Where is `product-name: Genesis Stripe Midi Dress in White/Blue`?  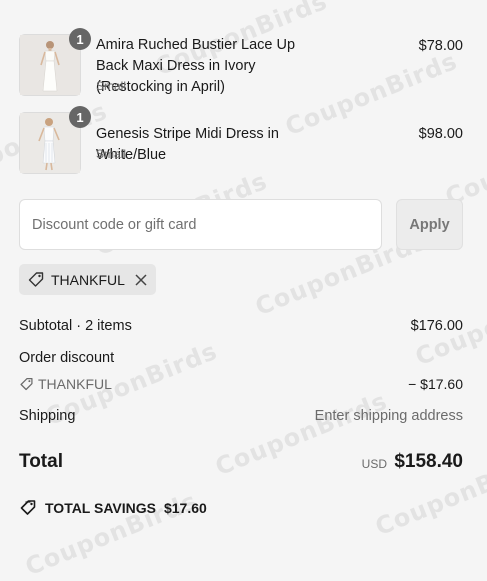
product-name: Genesis Stripe Midi Dress in White/Blue is located at coordinates (187, 144).